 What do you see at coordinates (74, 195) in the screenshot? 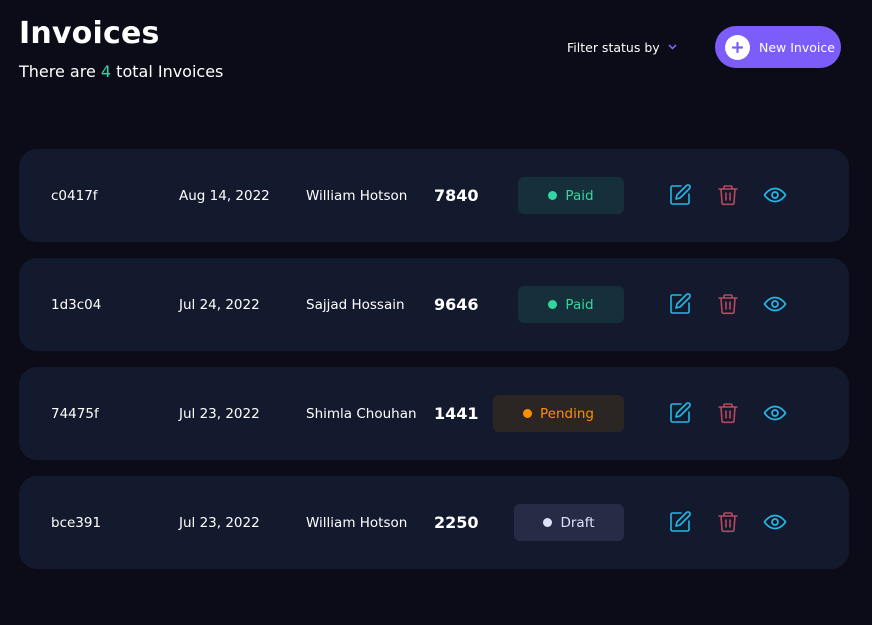
I see `invoice-id: c0417f` at bounding box center [74, 195].